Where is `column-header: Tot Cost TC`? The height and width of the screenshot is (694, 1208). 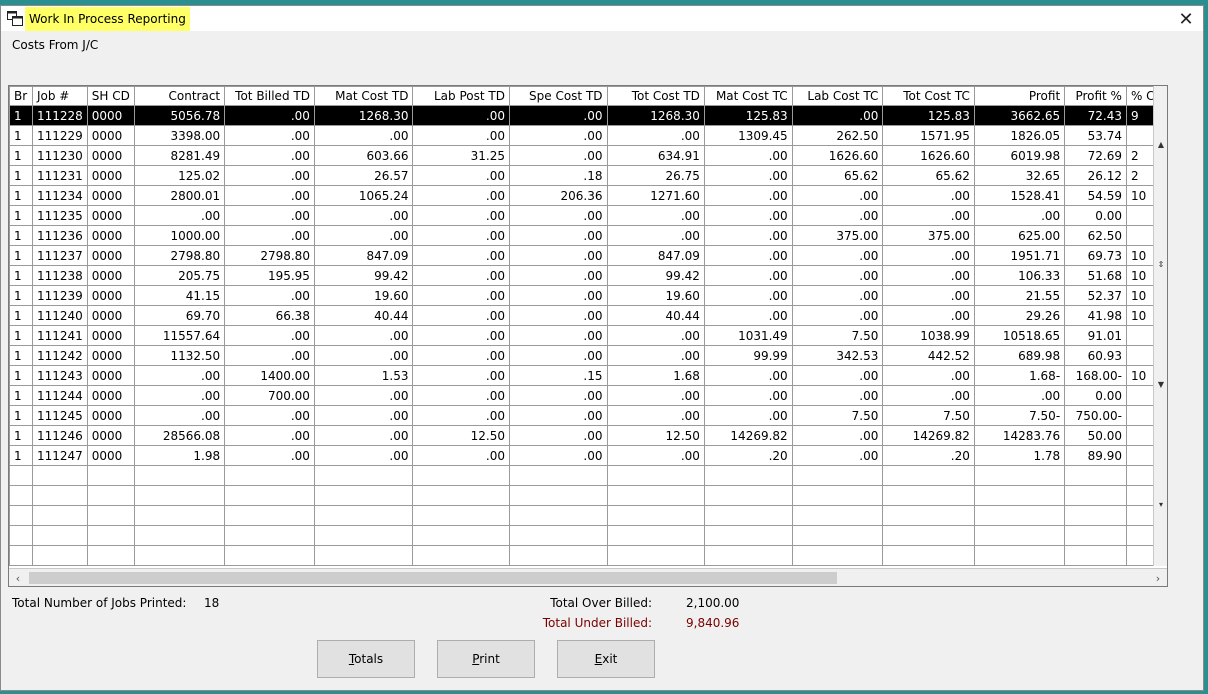
column-header: Tot Cost TC is located at coordinates (928, 96).